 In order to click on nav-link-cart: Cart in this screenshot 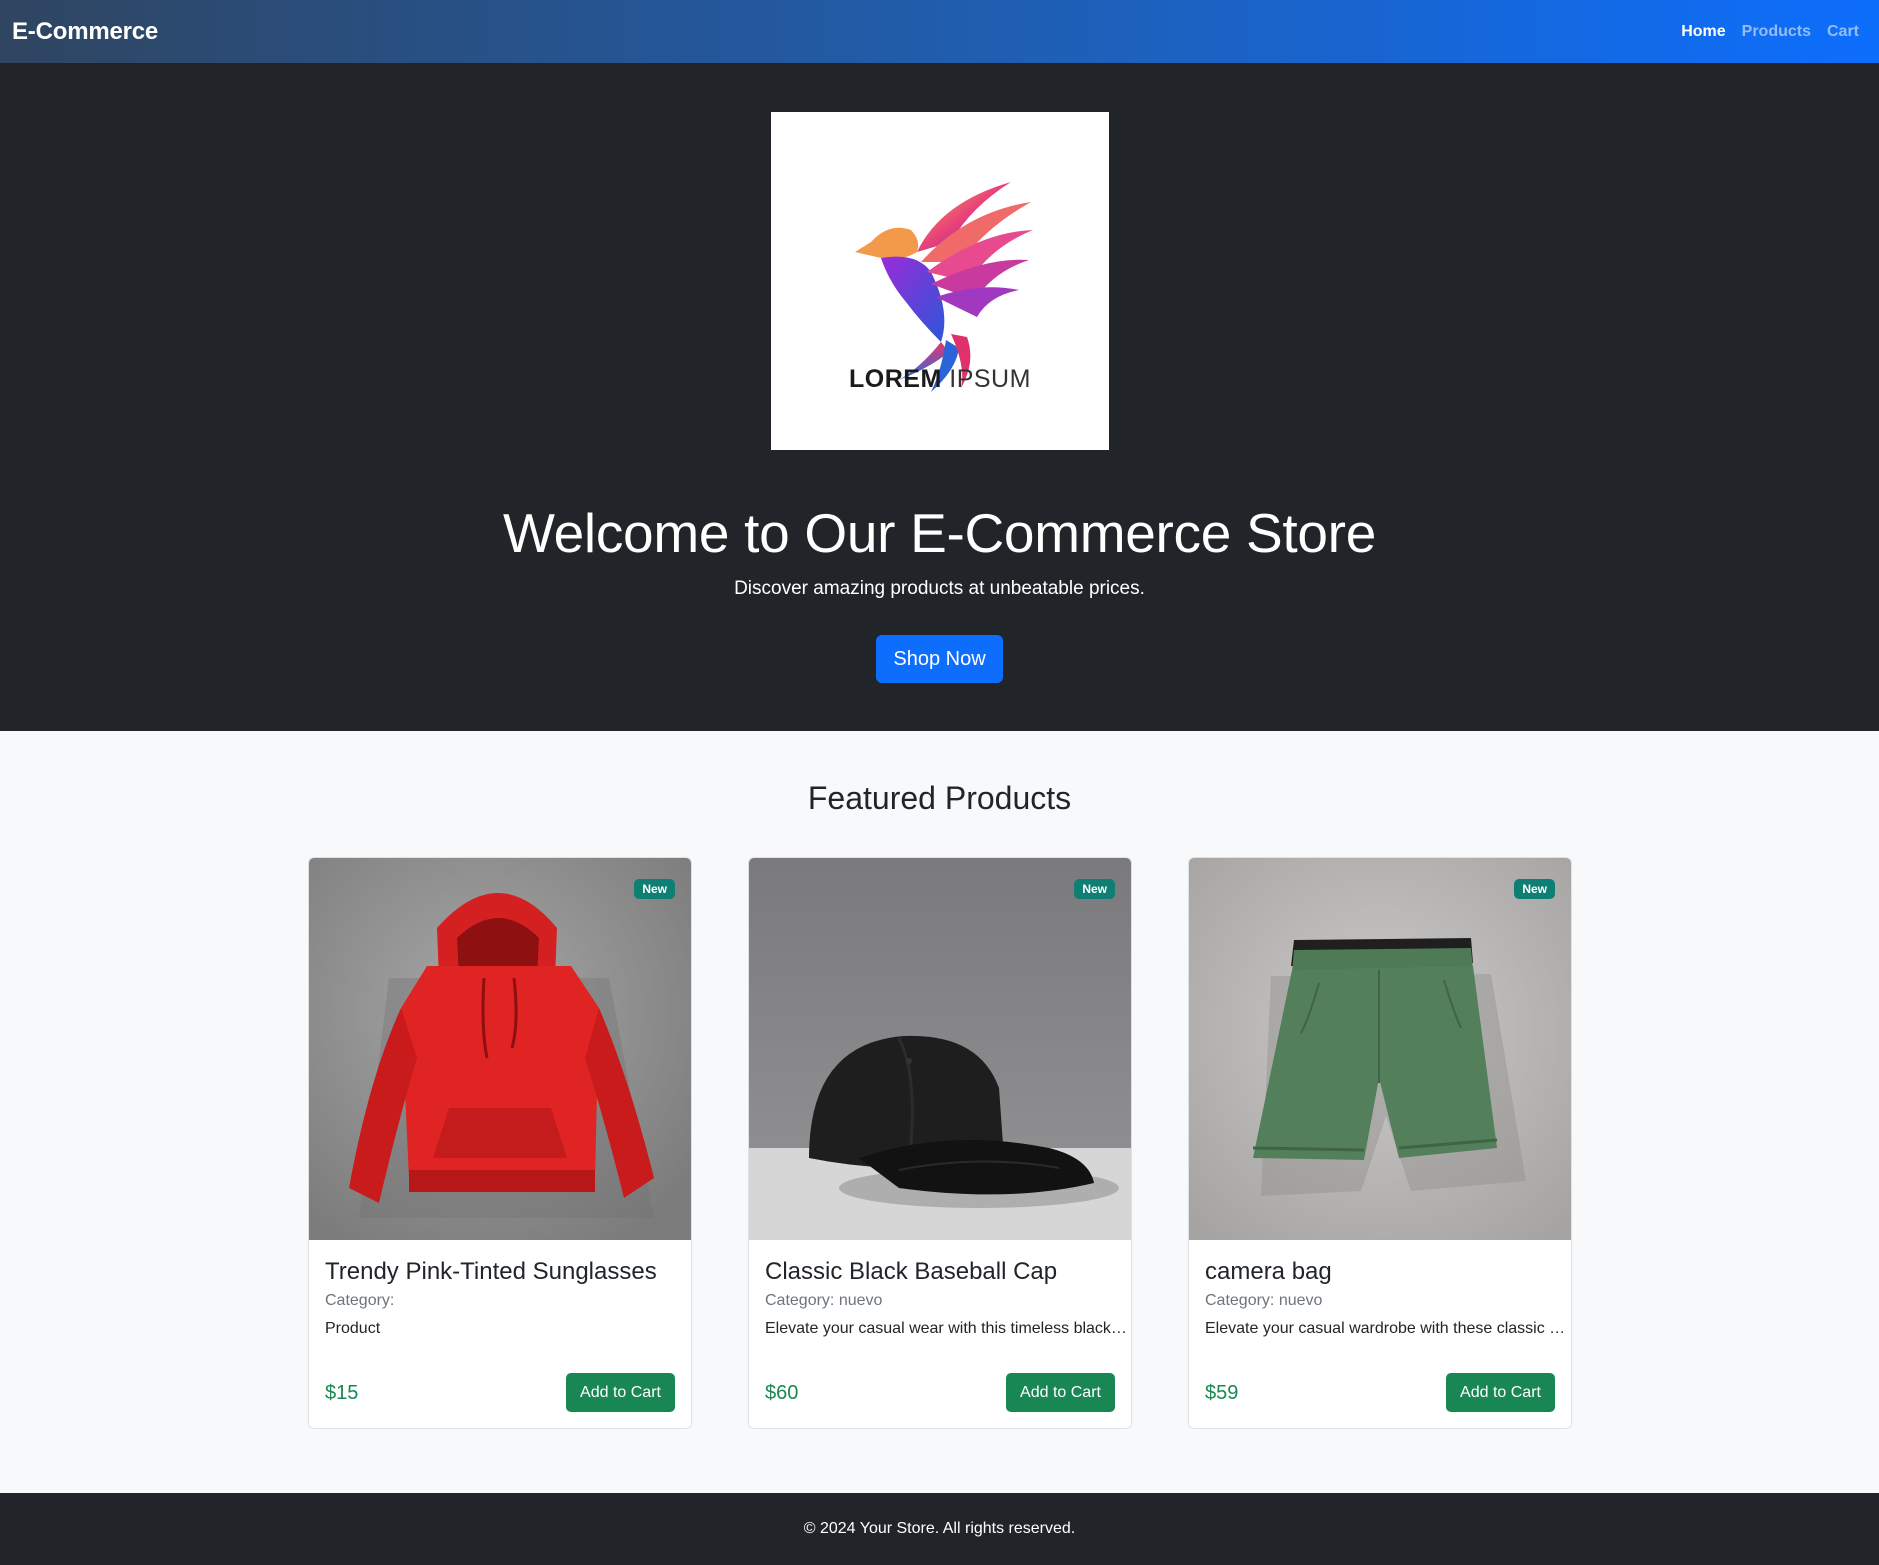, I will do `click(1843, 32)`.